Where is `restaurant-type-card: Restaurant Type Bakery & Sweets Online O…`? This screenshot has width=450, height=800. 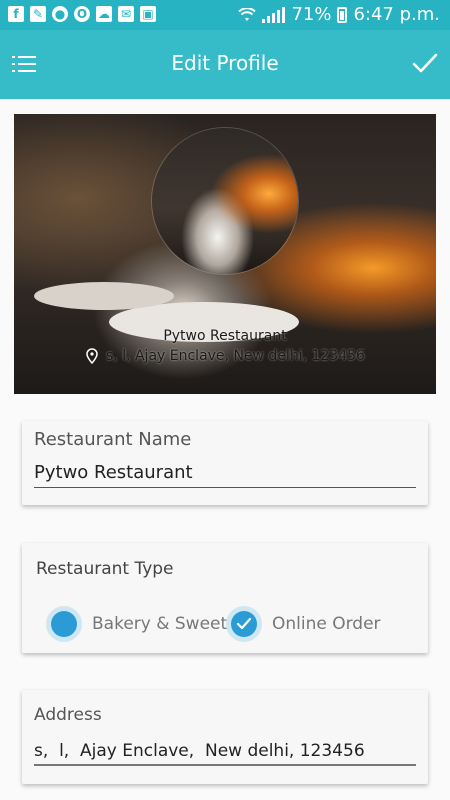
restaurant-type-card: Restaurant Type Bakery & Sweets Online O… is located at coordinates (225, 598).